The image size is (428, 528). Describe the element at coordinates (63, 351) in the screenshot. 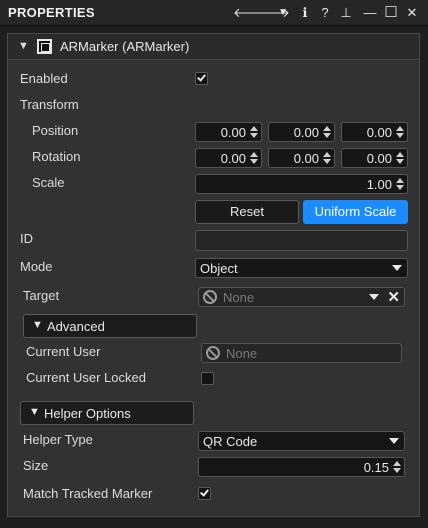

I see `current-user-label: Current User` at that location.